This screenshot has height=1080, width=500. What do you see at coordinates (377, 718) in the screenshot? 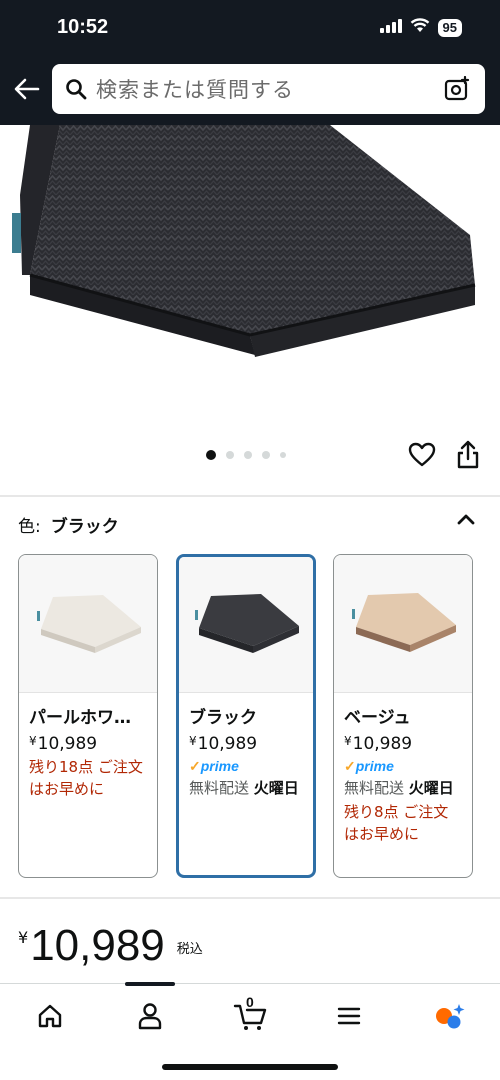
I see `option-name: ベージュ` at bounding box center [377, 718].